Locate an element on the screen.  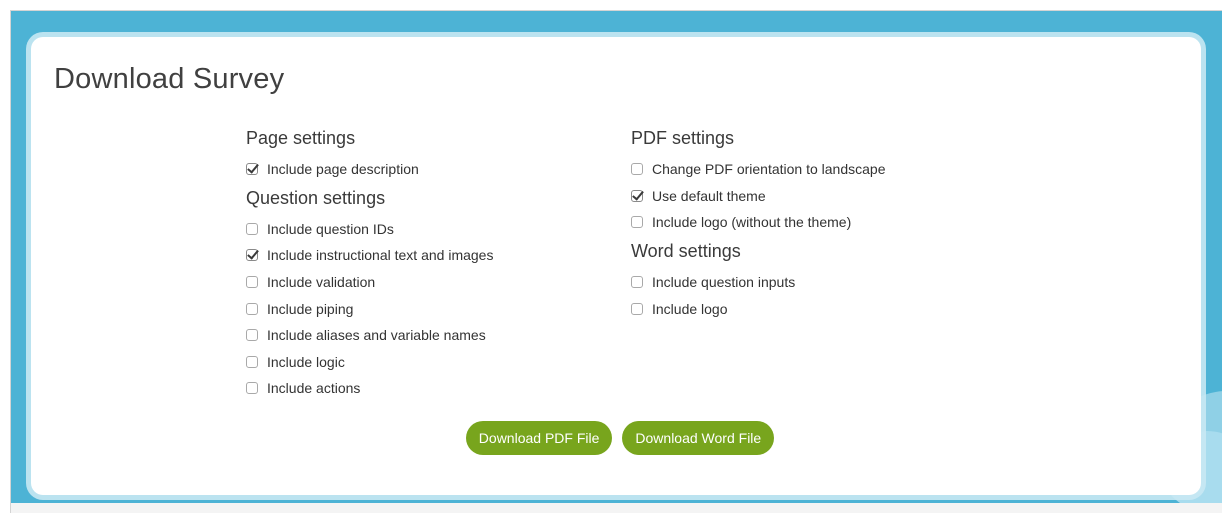
option-label: Include aliases and variable names is located at coordinates (376, 335).